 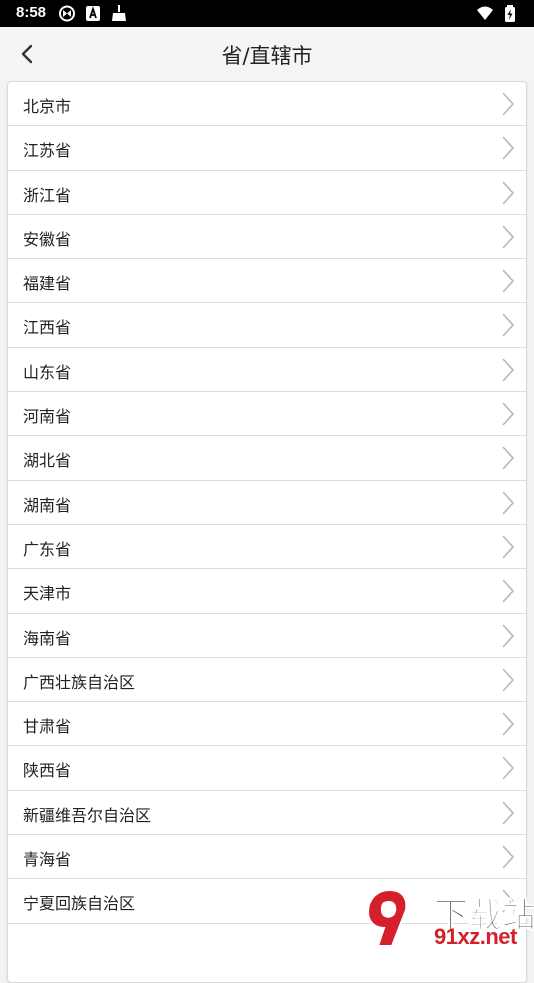 What do you see at coordinates (267, 813) in the screenshot?
I see `province-item: 新疆维吾尔自治区` at bounding box center [267, 813].